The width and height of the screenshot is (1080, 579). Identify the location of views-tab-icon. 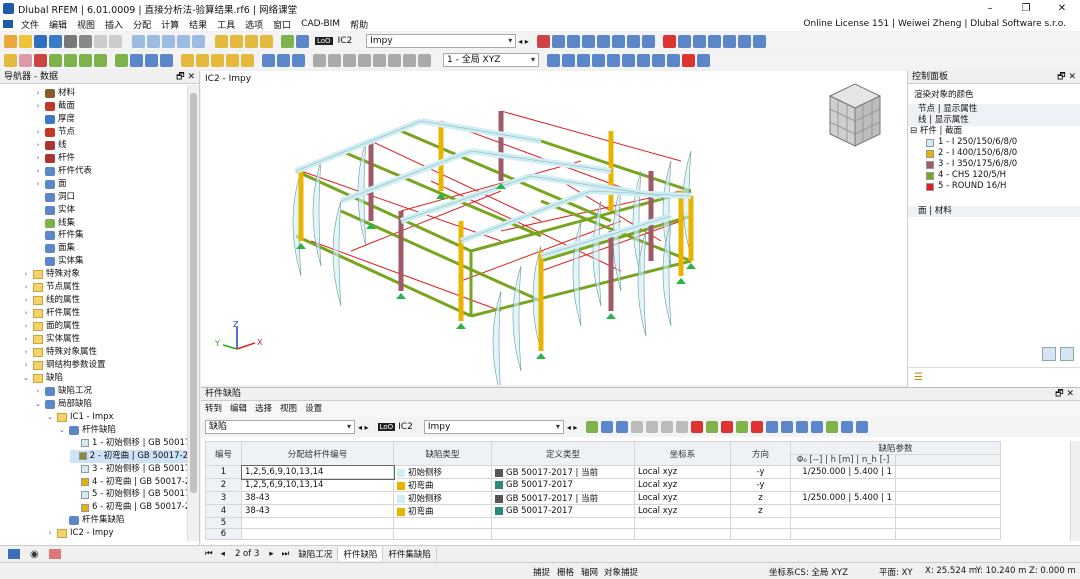
(54, 554).